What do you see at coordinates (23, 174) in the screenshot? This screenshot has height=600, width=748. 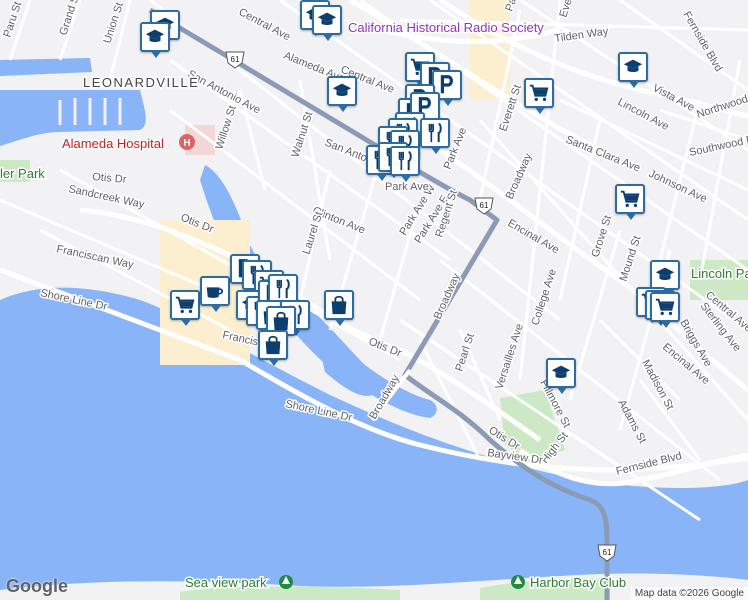 I see `ler-park-label: ler Park` at bounding box center [23, 174].